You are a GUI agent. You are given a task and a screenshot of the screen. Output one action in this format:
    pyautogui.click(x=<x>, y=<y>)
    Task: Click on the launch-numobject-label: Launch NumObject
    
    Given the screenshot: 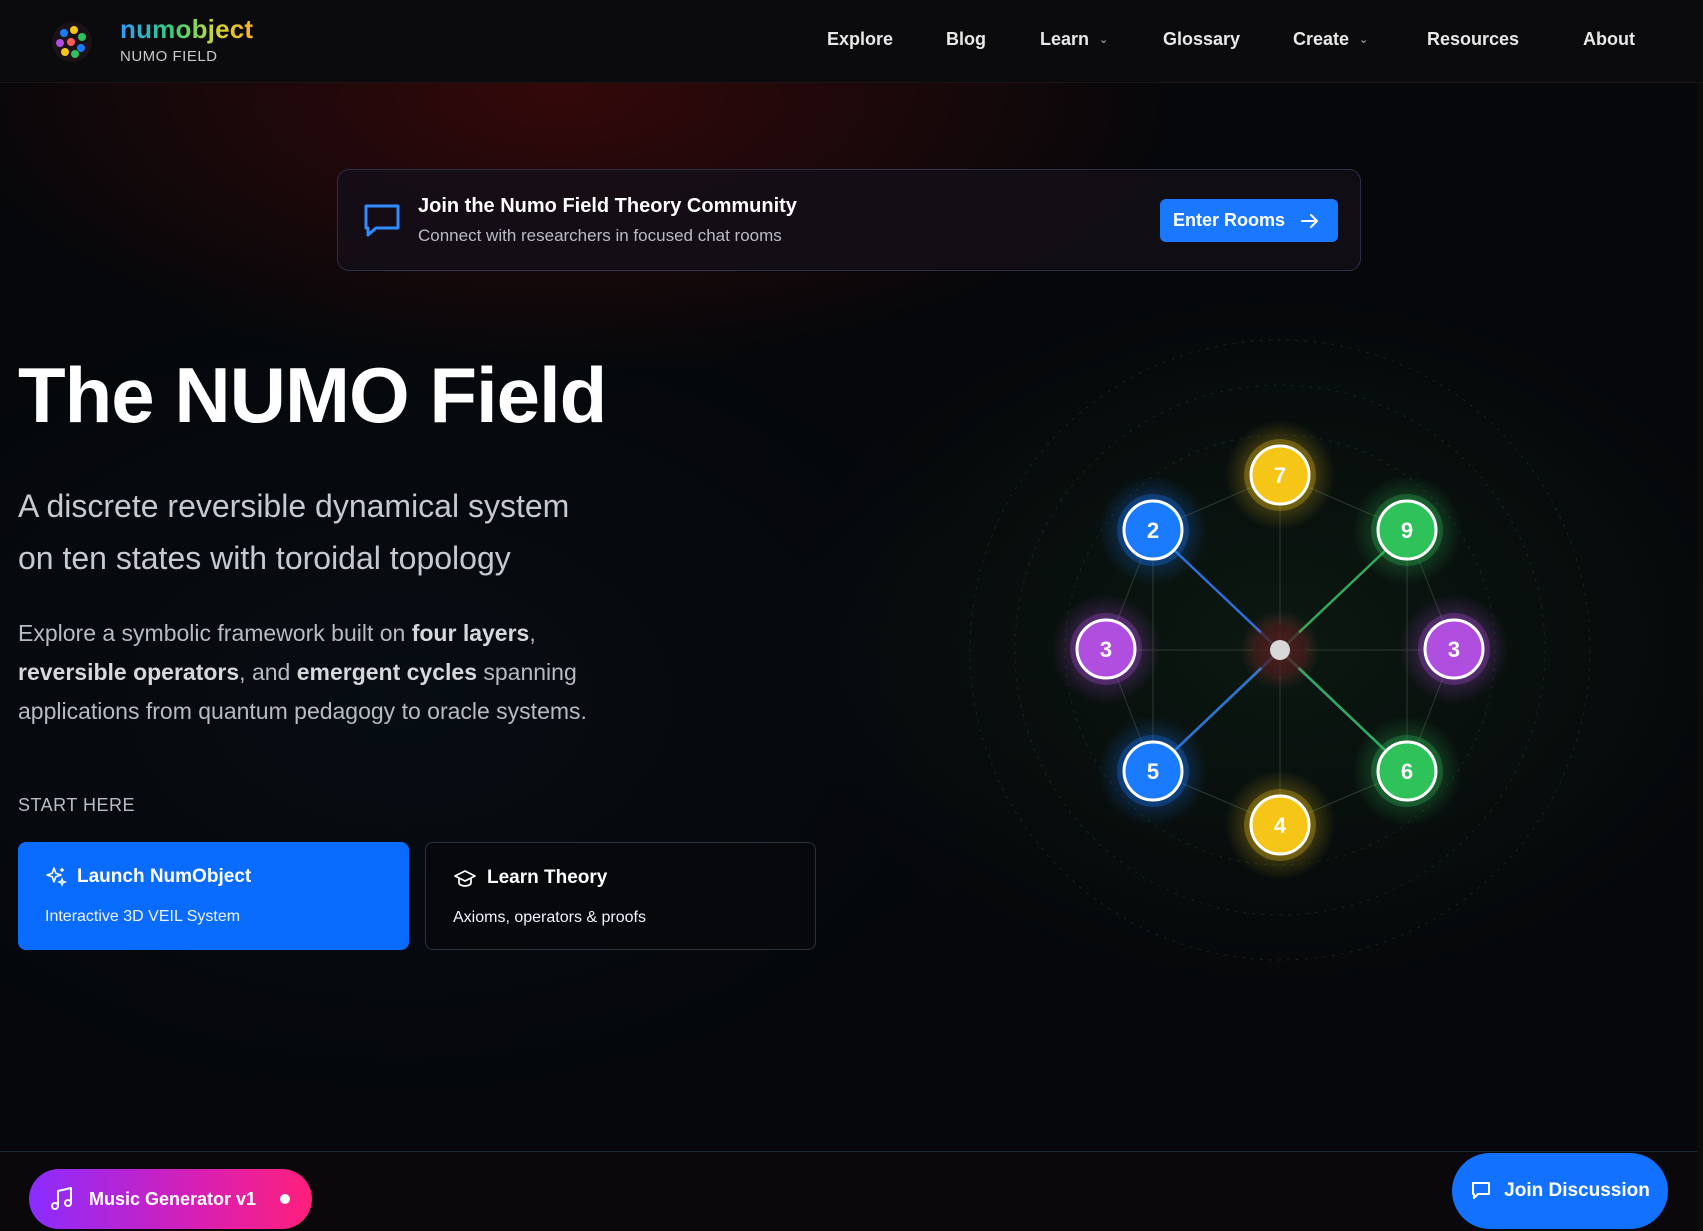 What is the action you would take?
    pyautogui.click(x=164, y=876)
    